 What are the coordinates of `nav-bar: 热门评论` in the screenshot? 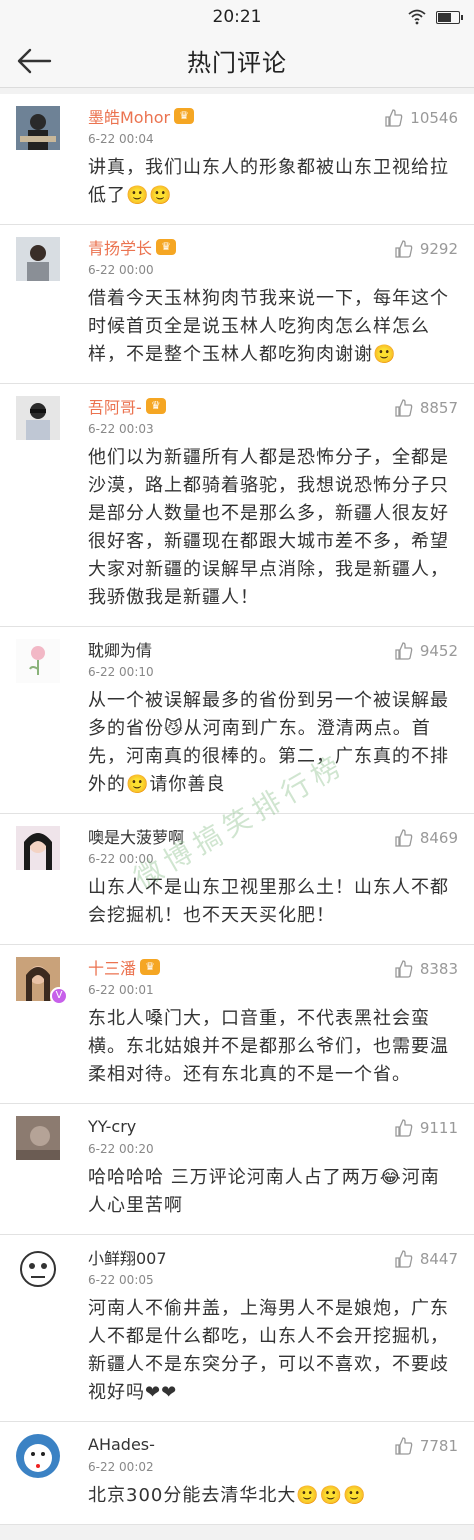 It's located at (237, 61).